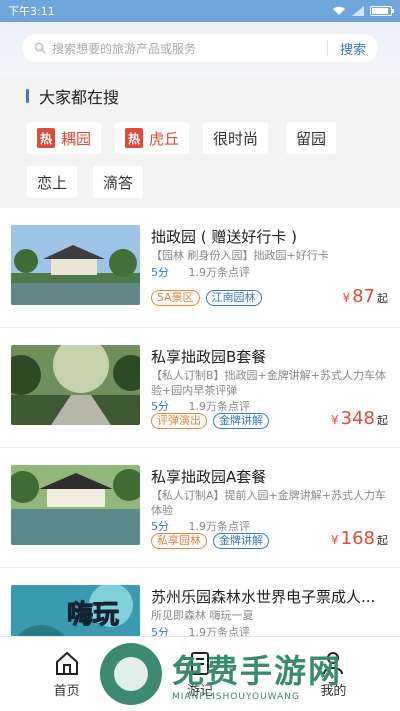  What do you see at coordinates (339, 10) in the screenshot?
I see `wifi-icon` at bounding box center [339, 10].